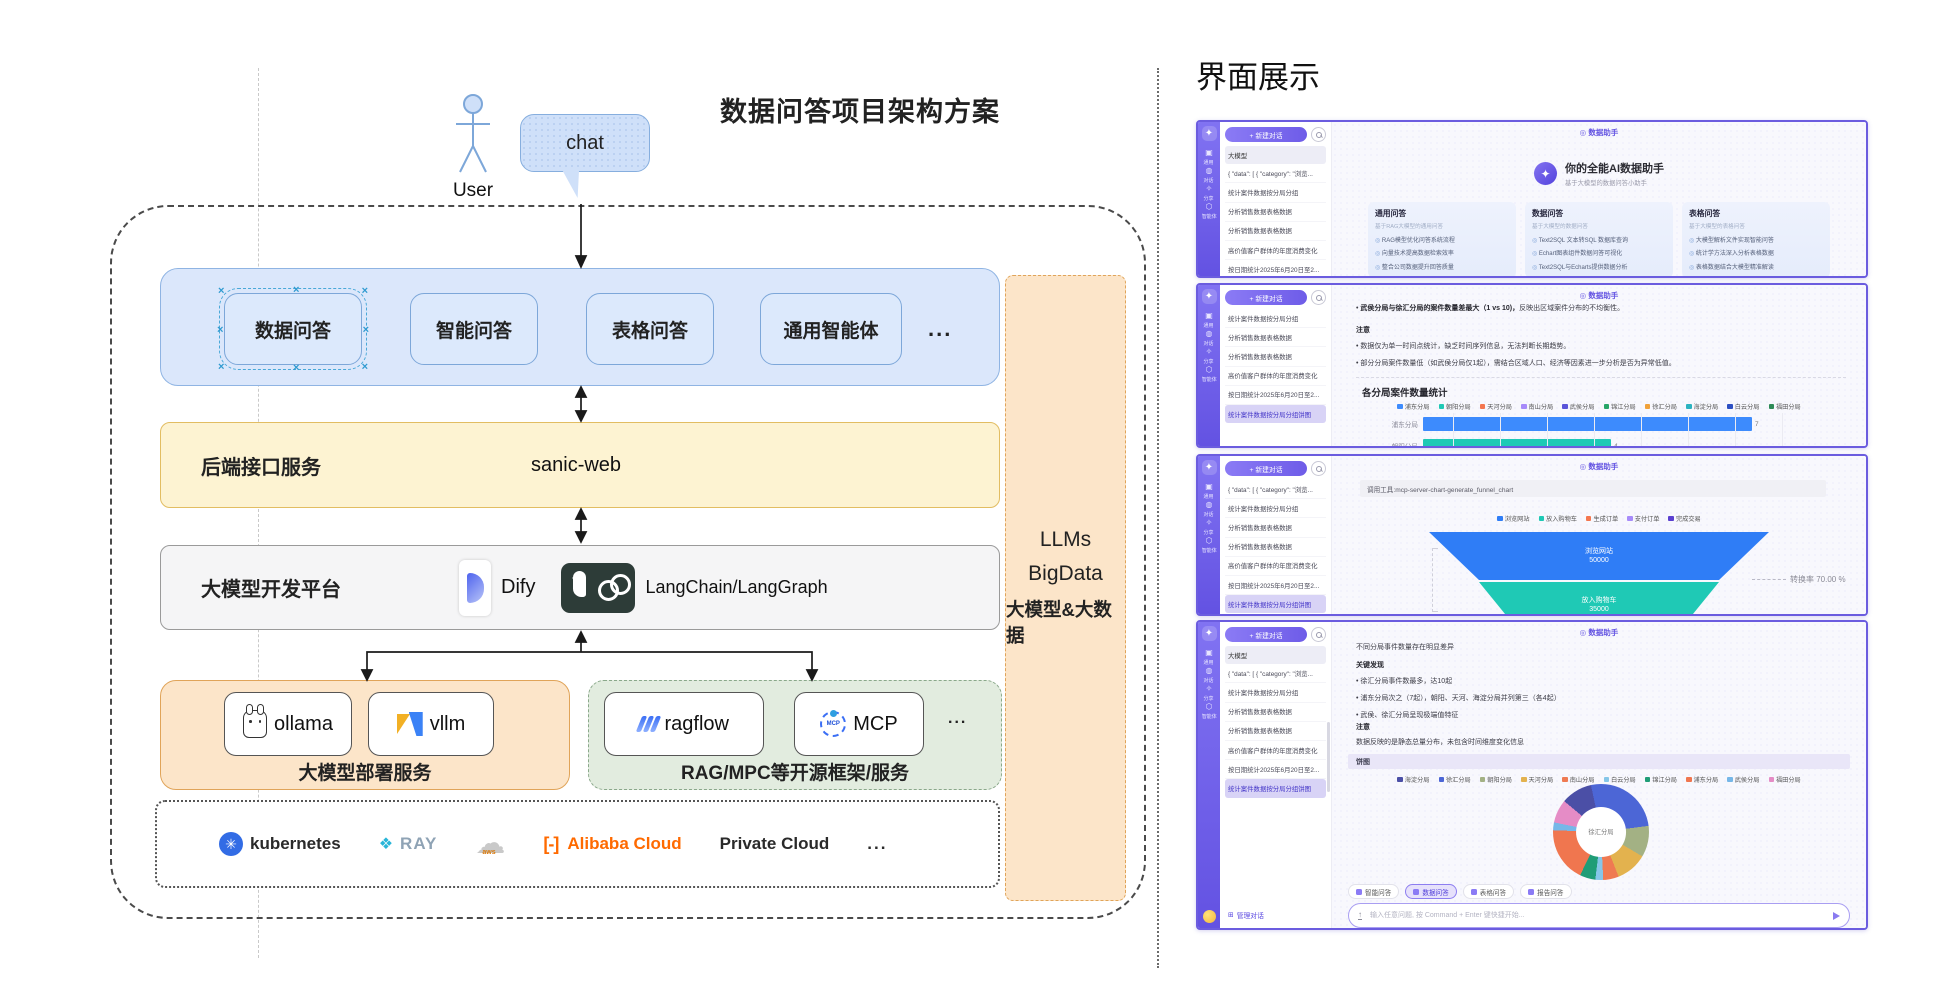 The image size is (1960, 1000). What do you see at coordinates (1246, 915) in the screenshot?
I see `manage-chats-button: 管理对话` at bounding box center [1246, 915].